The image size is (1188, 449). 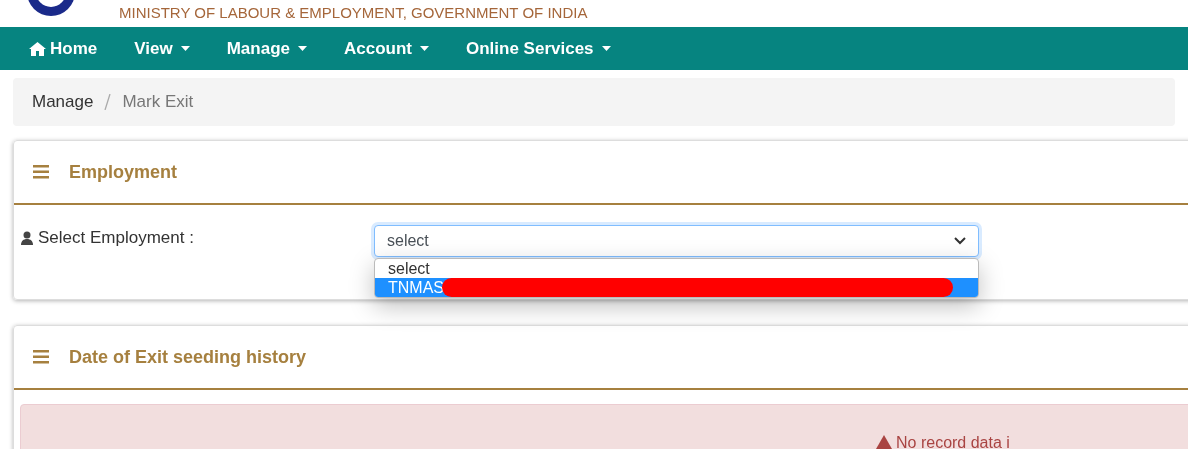 I want to click on card-title: Date of Exit seeding history, so click(x=188, y=357).